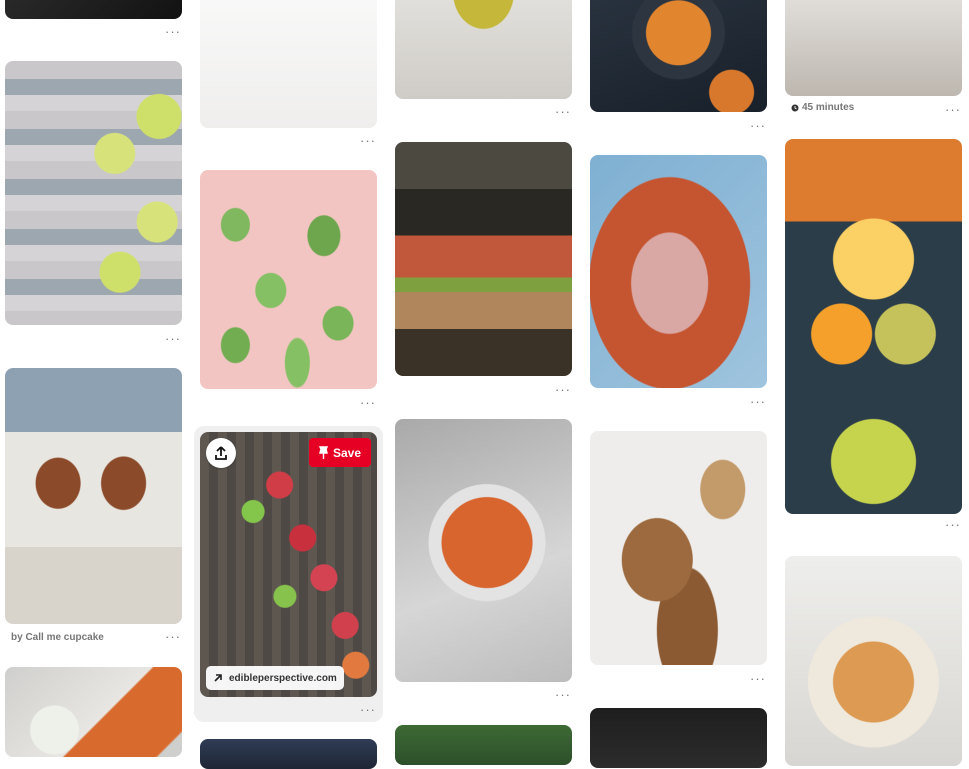  I want to click on pin-image-sprouts, so click(288, 64).